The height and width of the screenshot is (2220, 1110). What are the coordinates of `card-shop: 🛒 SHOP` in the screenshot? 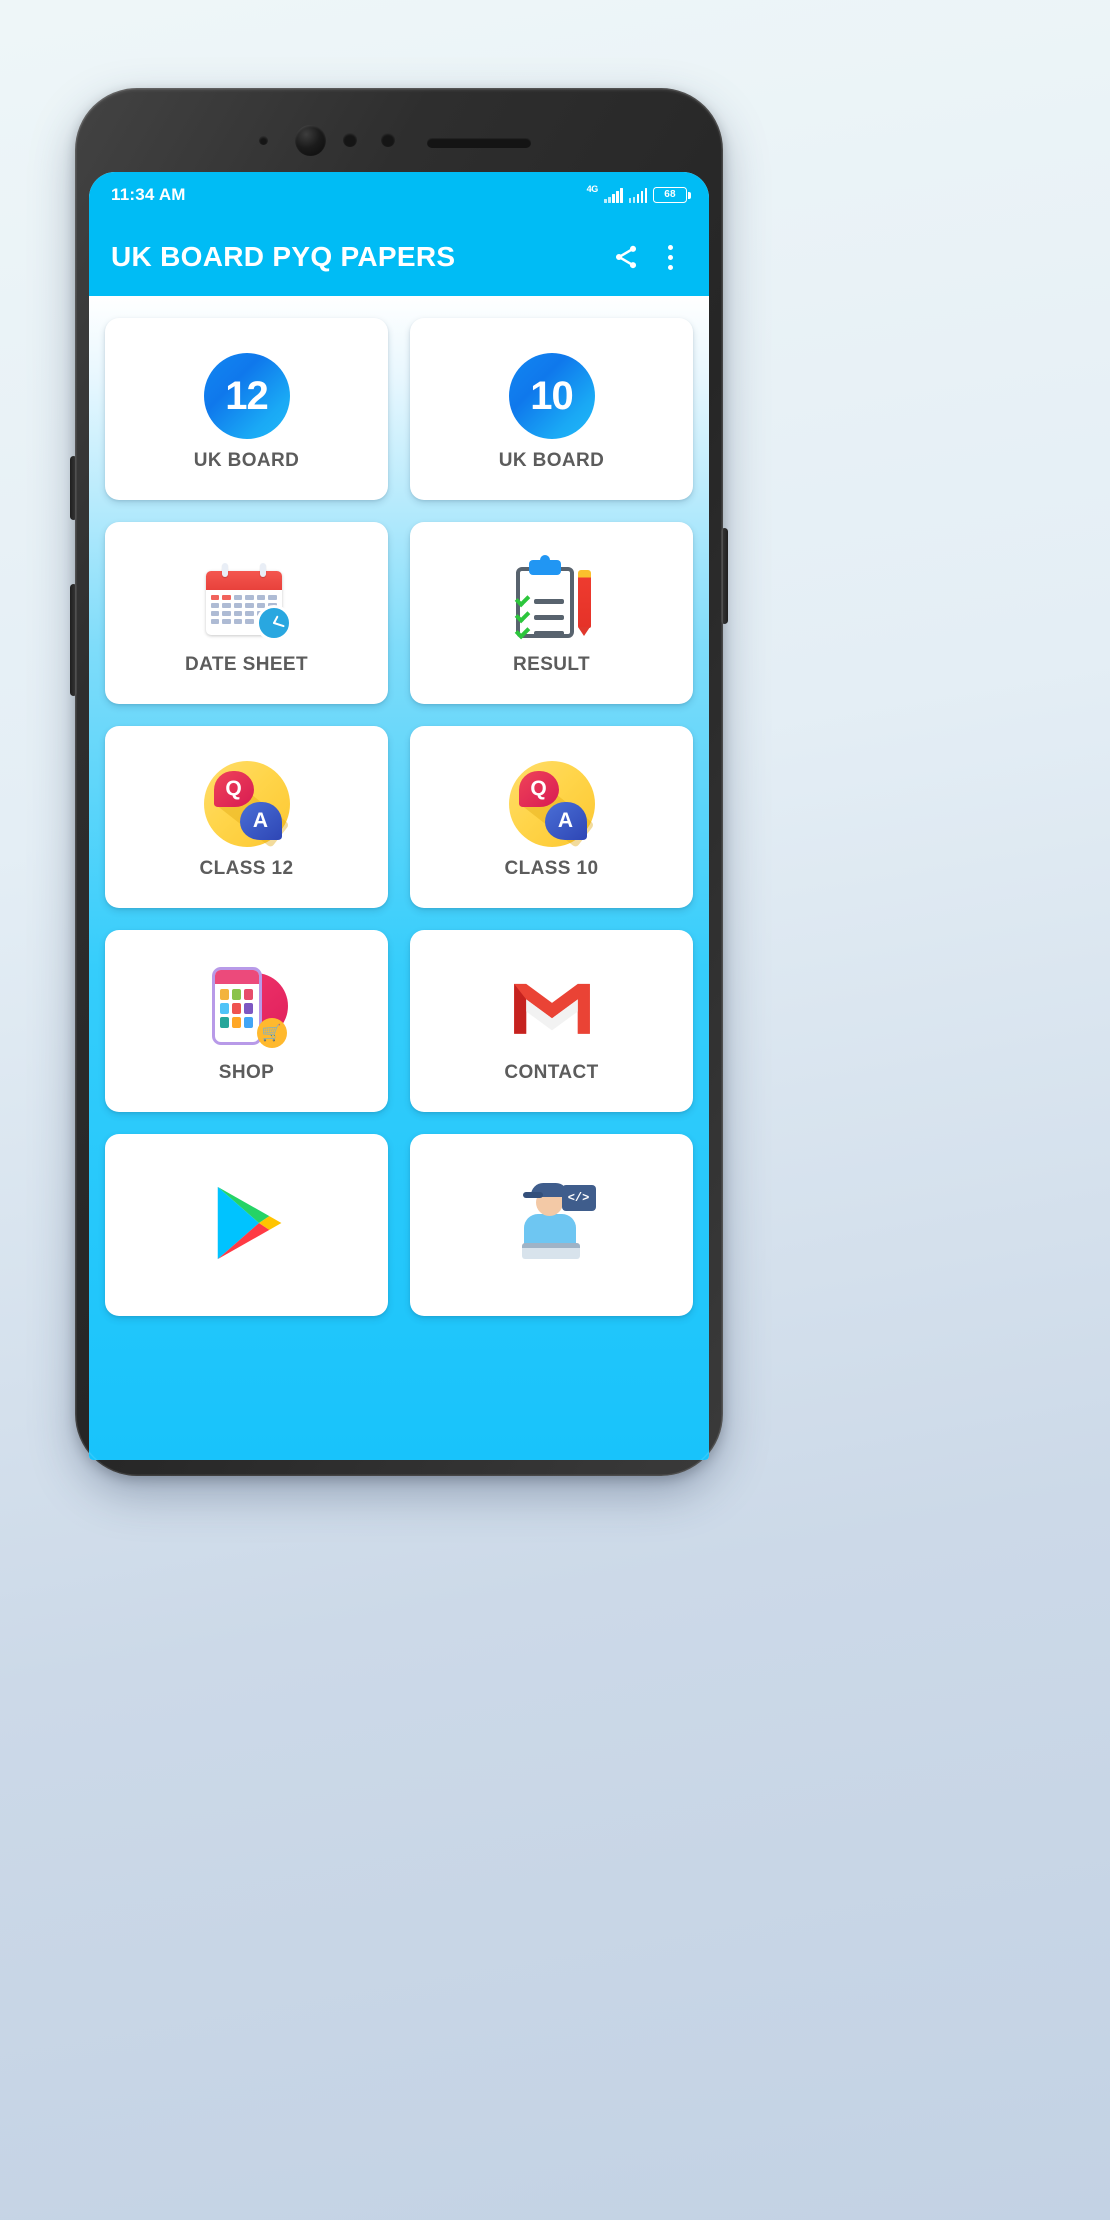 It's located at (246, 1021).